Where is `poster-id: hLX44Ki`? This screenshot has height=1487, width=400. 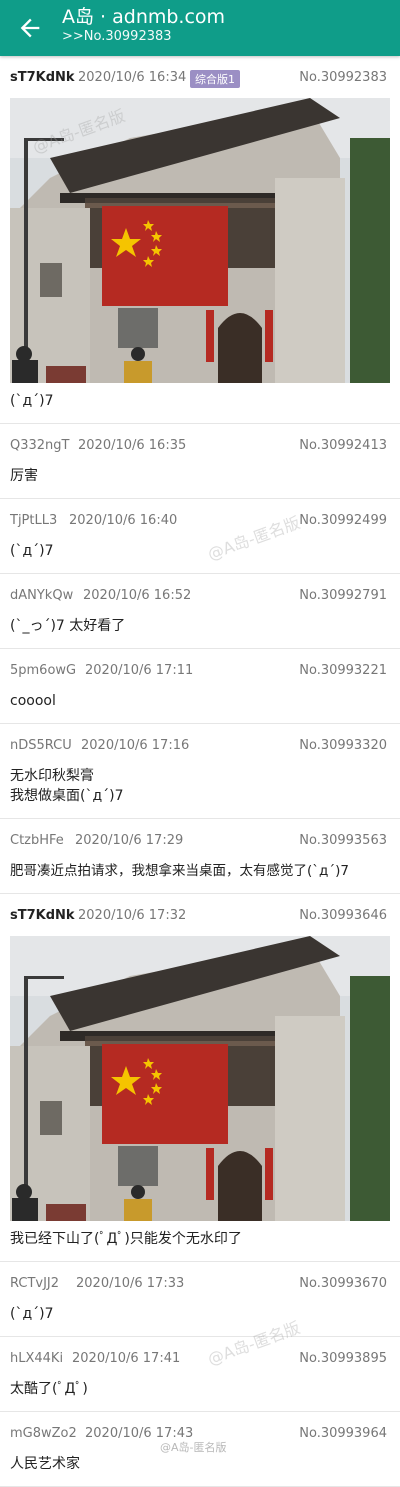 poster-id: hLX44Ki is located at coordinates (36, 1358).